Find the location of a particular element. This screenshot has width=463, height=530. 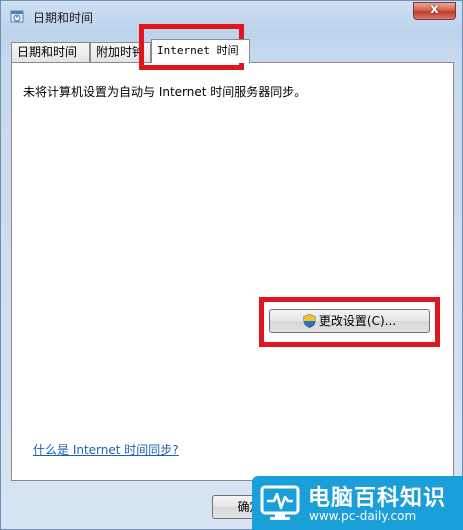

watermark-title: 电脑百科知识 is located at coordinates (377, 498).